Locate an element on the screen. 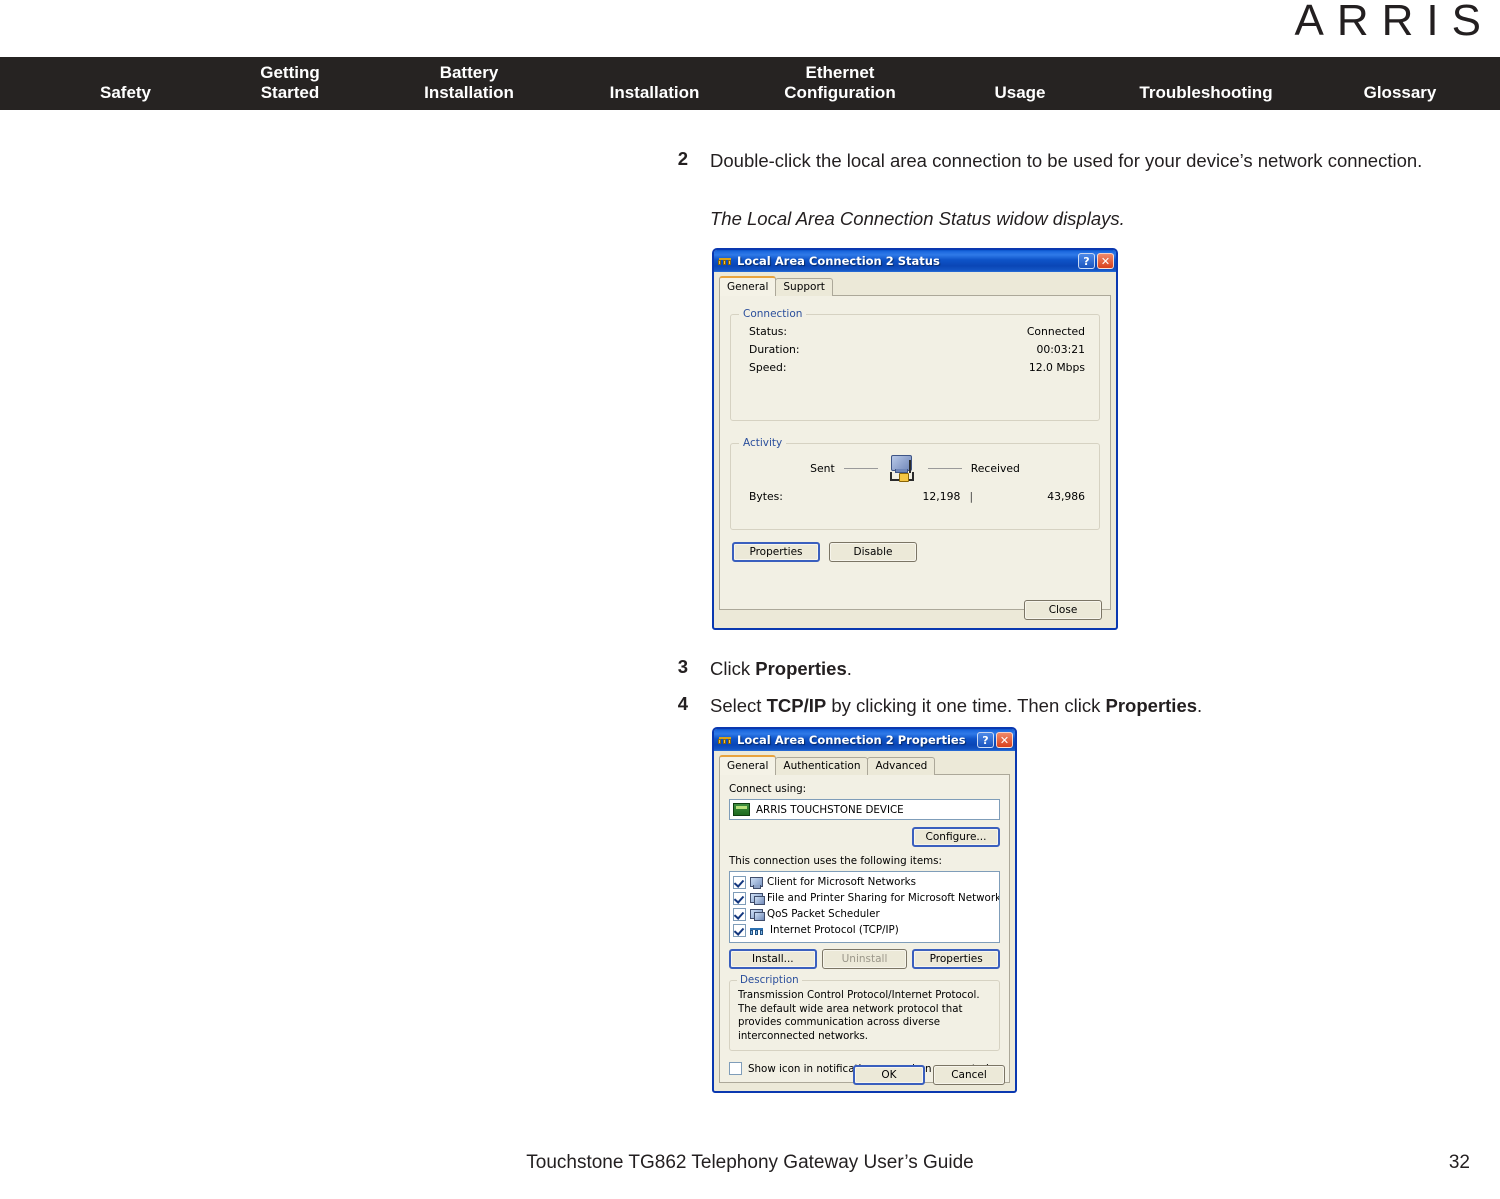 This screenshot has width=1500, height=1199. step-2-number: 2 is located at coordinates (682, 158).